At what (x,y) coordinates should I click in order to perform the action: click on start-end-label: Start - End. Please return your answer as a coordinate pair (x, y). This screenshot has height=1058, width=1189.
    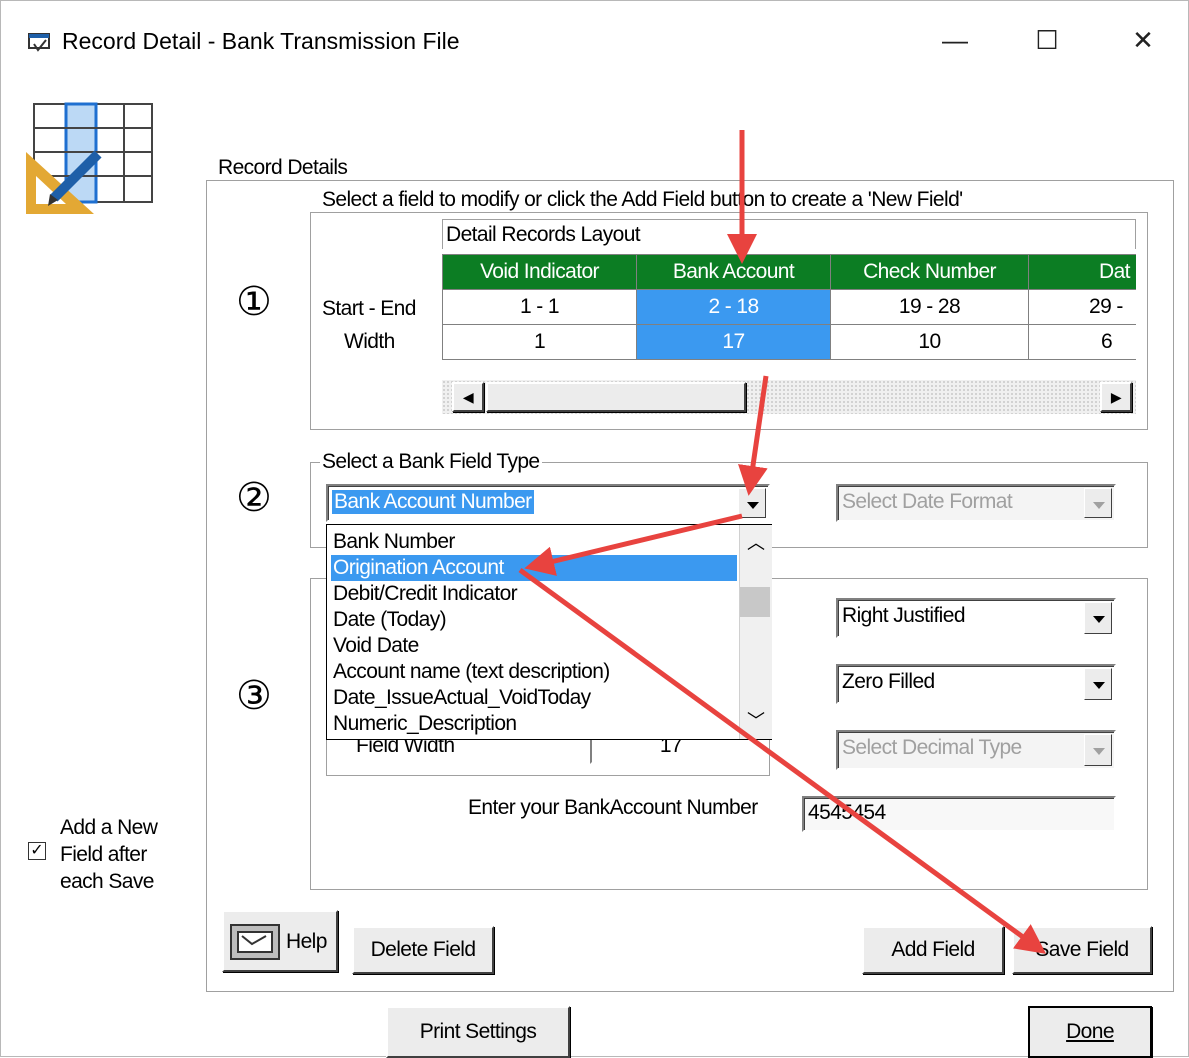
    Looking at the image, I should click on (369, 308).